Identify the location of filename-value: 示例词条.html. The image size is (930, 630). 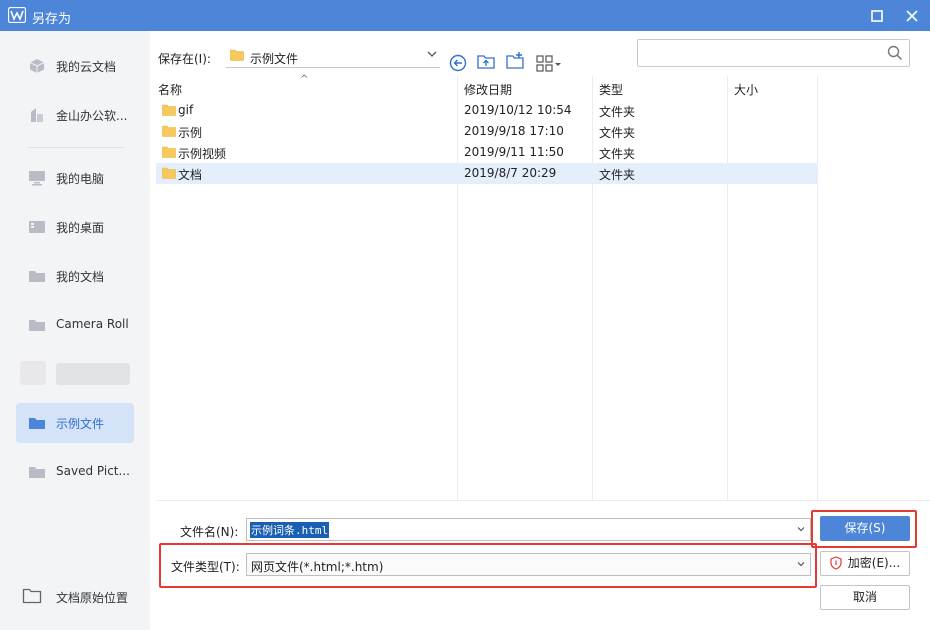
(290, 530).